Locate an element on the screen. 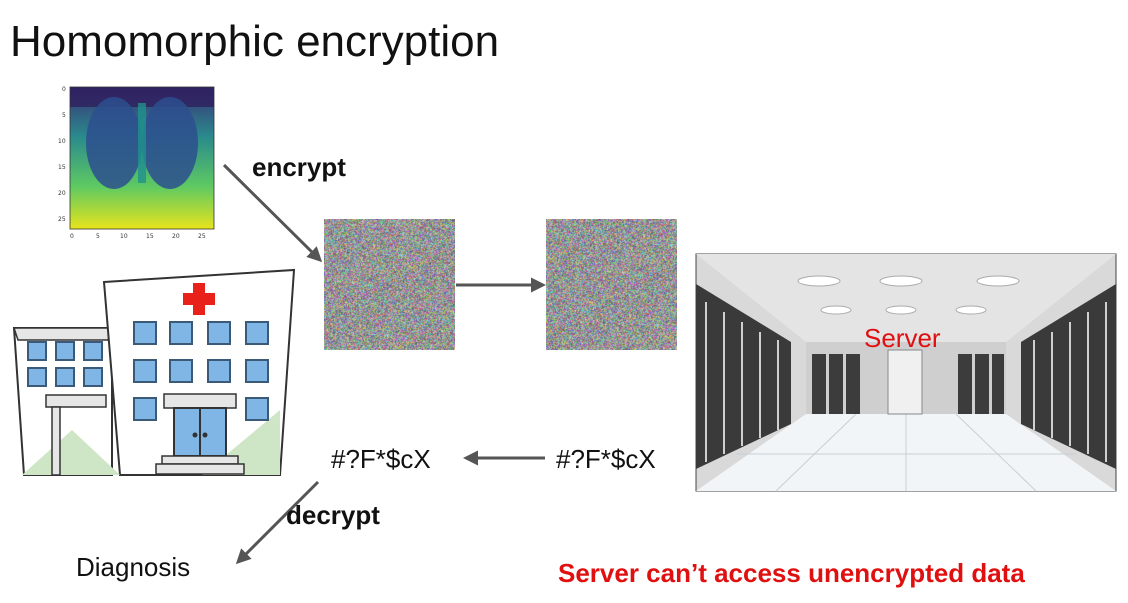  hospital-icon is located at coordinates (154, 372).